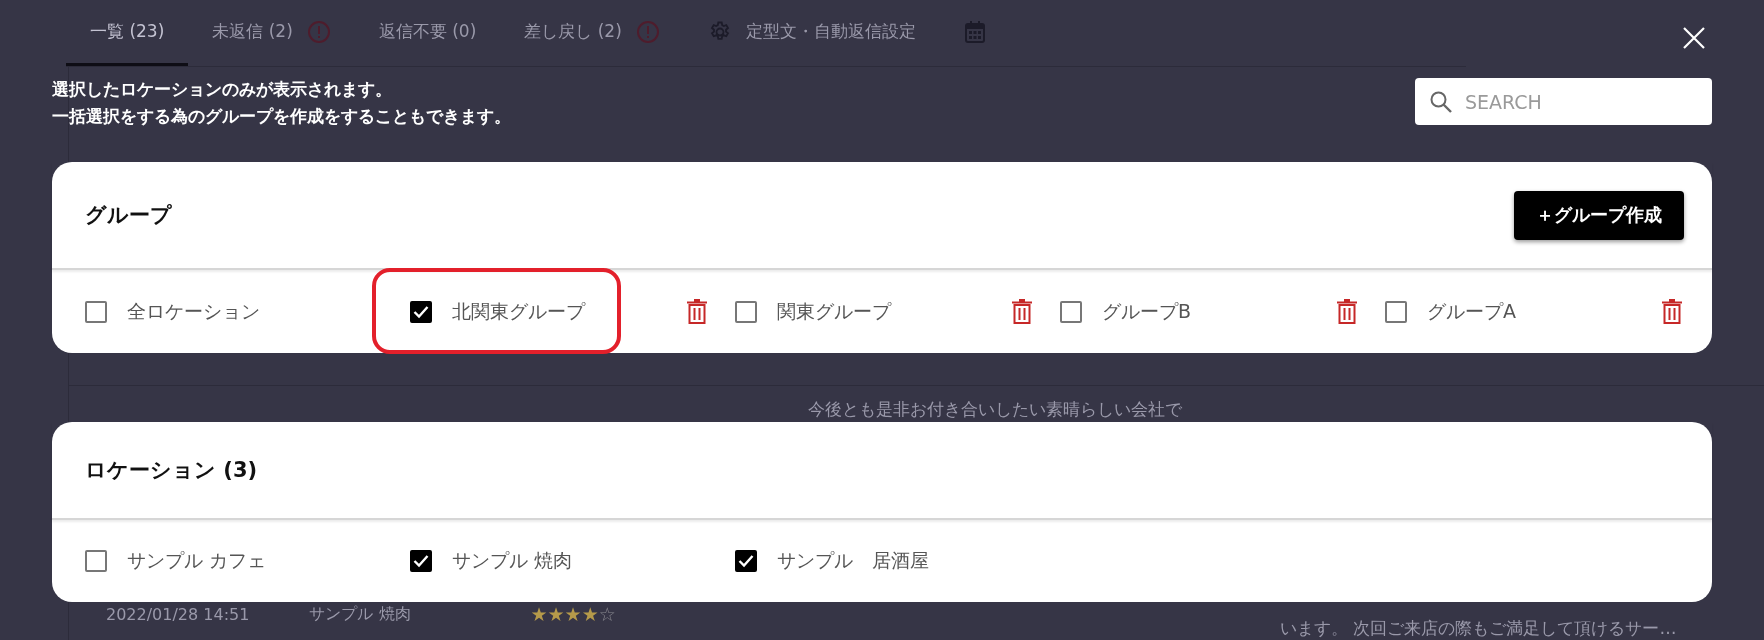  Describe the element at coordinates (197, 560) in the screenshot. I see `checkbox-label: サンプル カフェ` at that location.